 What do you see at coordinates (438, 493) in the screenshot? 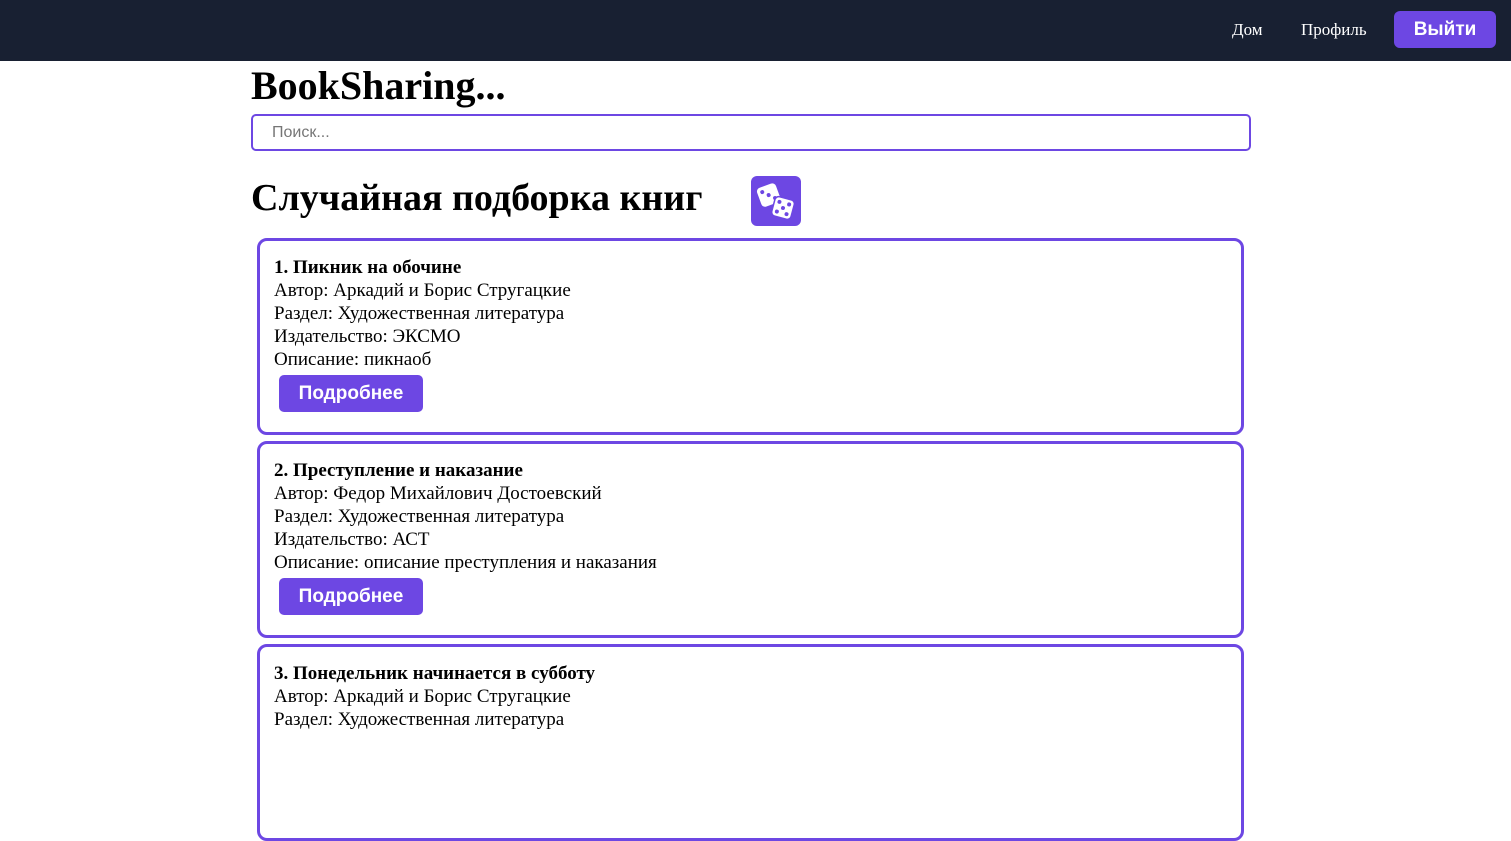
I see `book-author: Автор: Федор Михайлович Достоевский` at bounding box center [438, 493].